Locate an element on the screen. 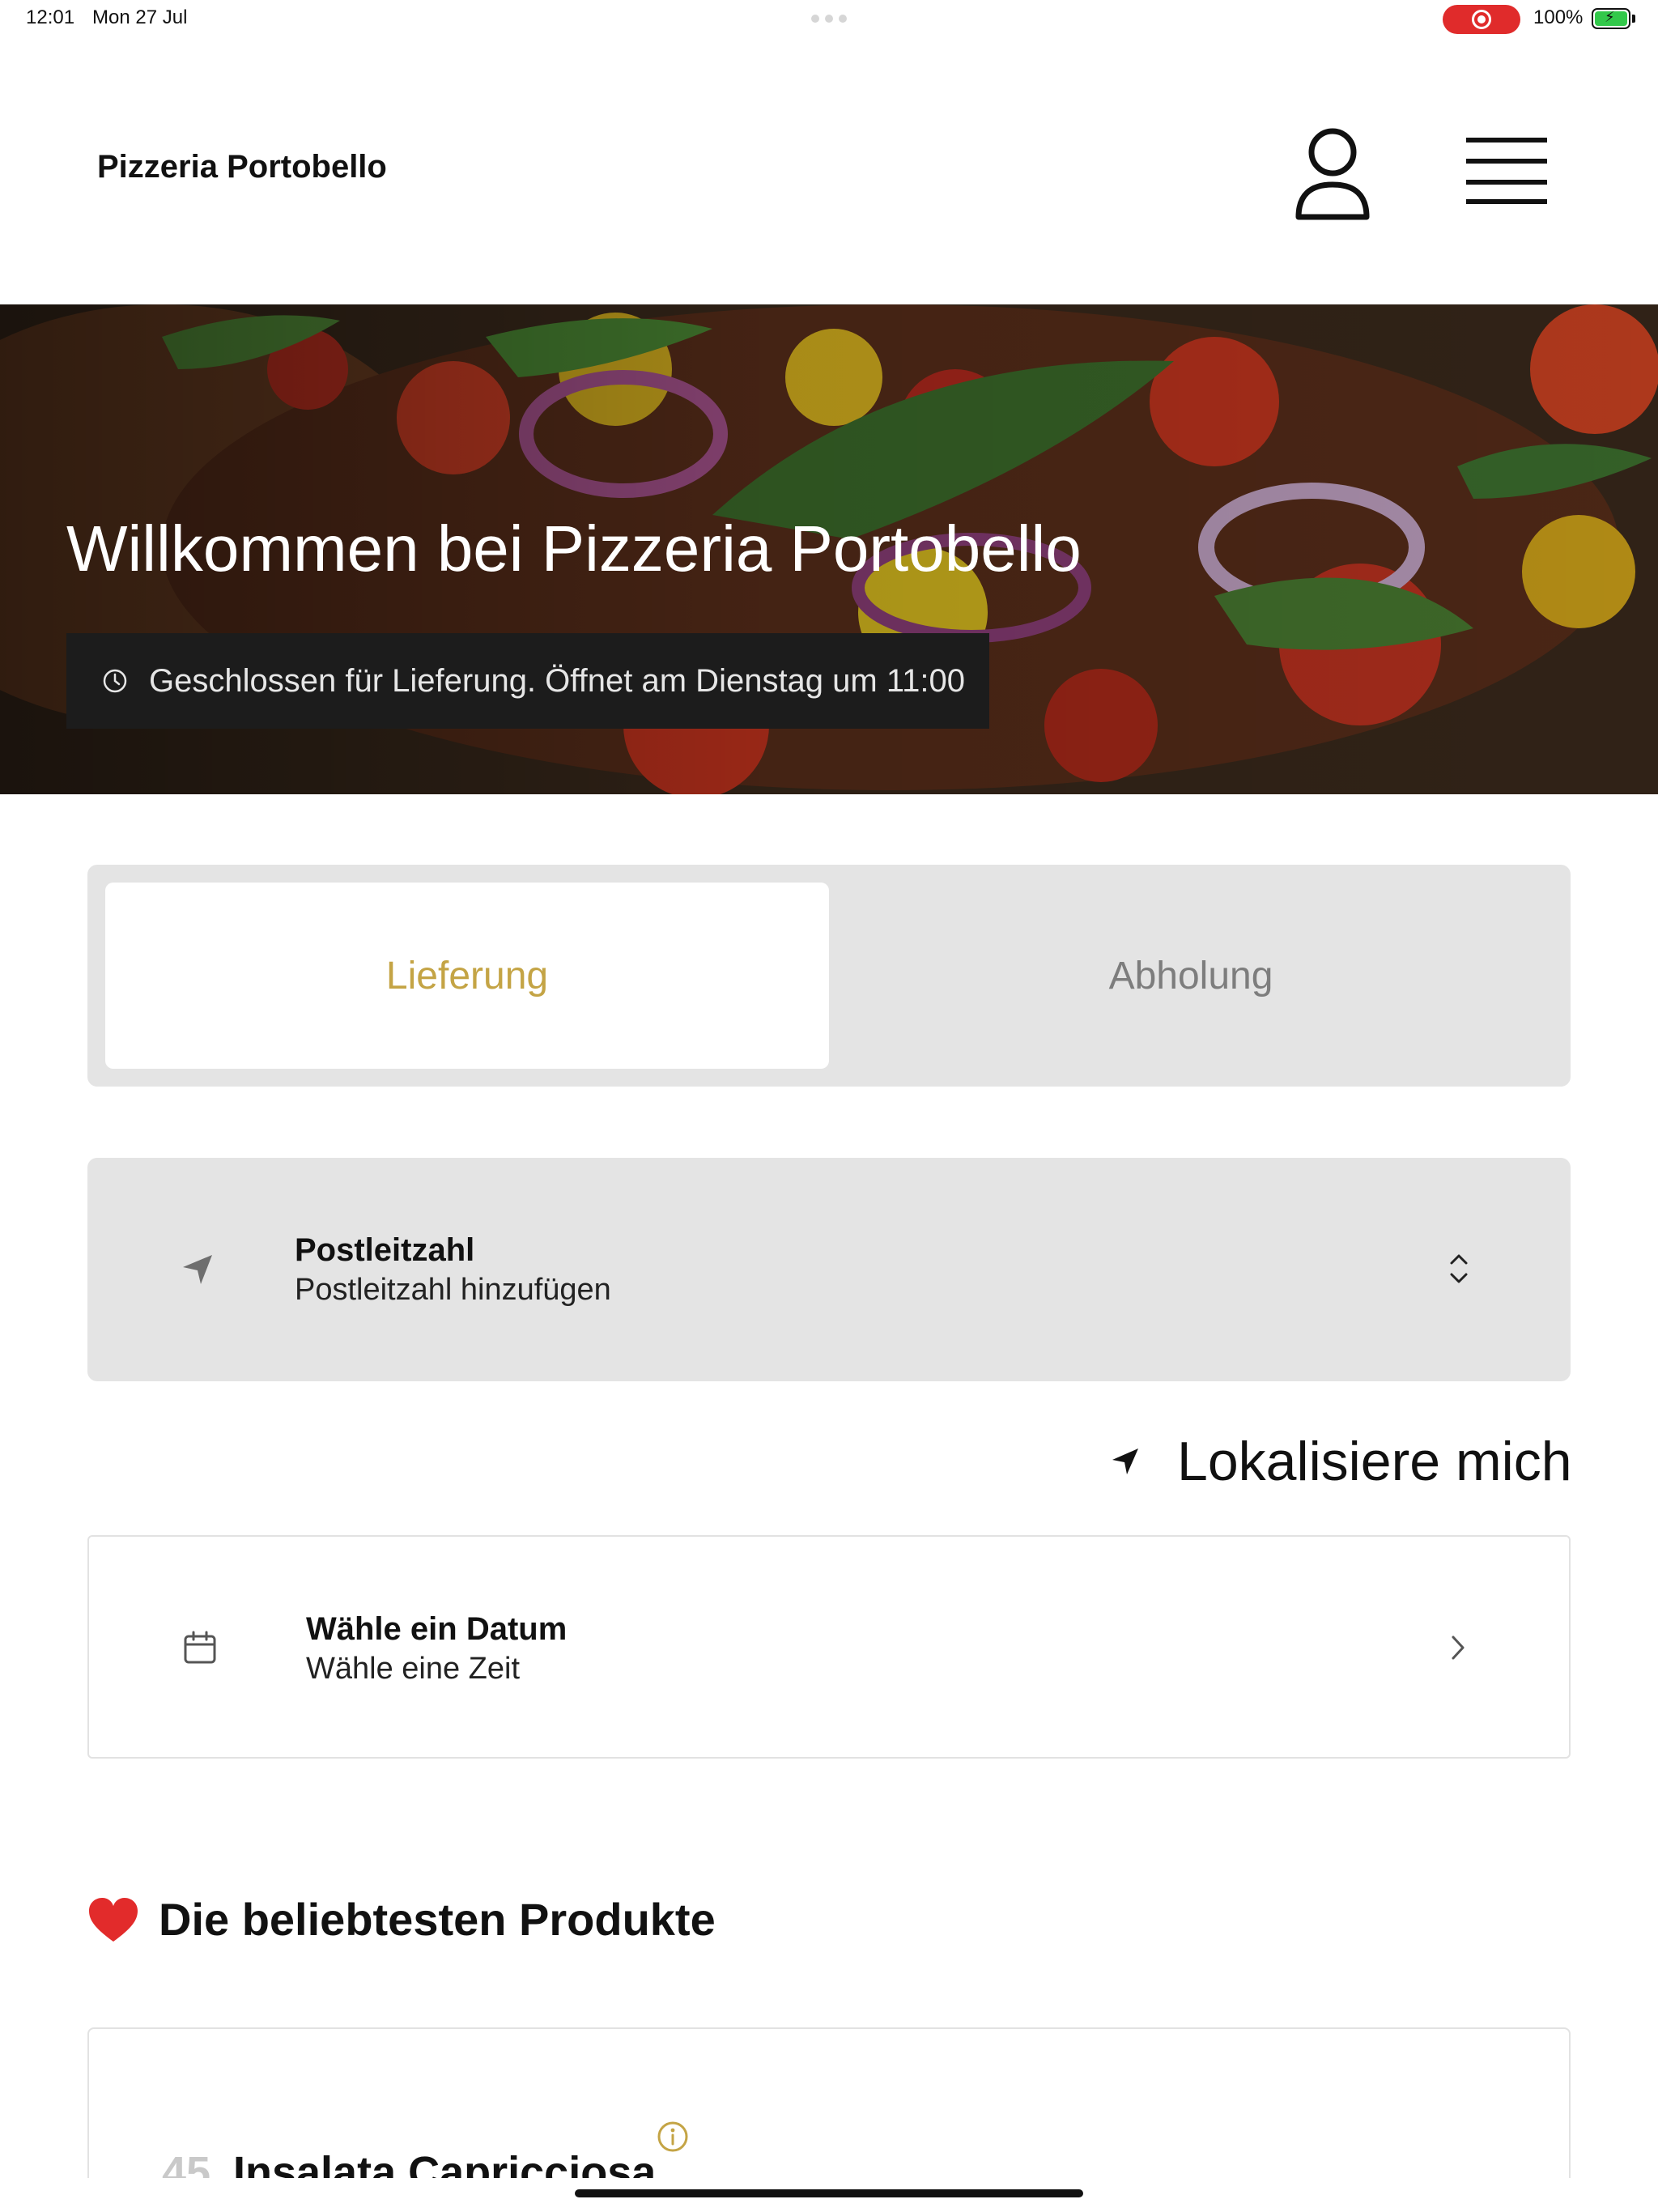 The image size is (1658, 2212). delivery-mode-toggle: Lieferung Abholung is located at coordinates (829, 976).